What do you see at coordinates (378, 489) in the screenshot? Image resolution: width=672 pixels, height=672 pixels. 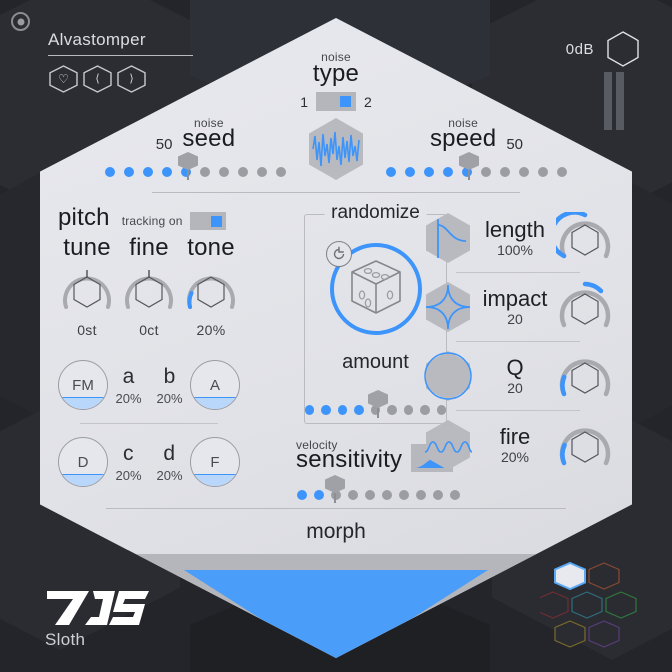 I see `velocity-slider` at bounding box center [378, 489].